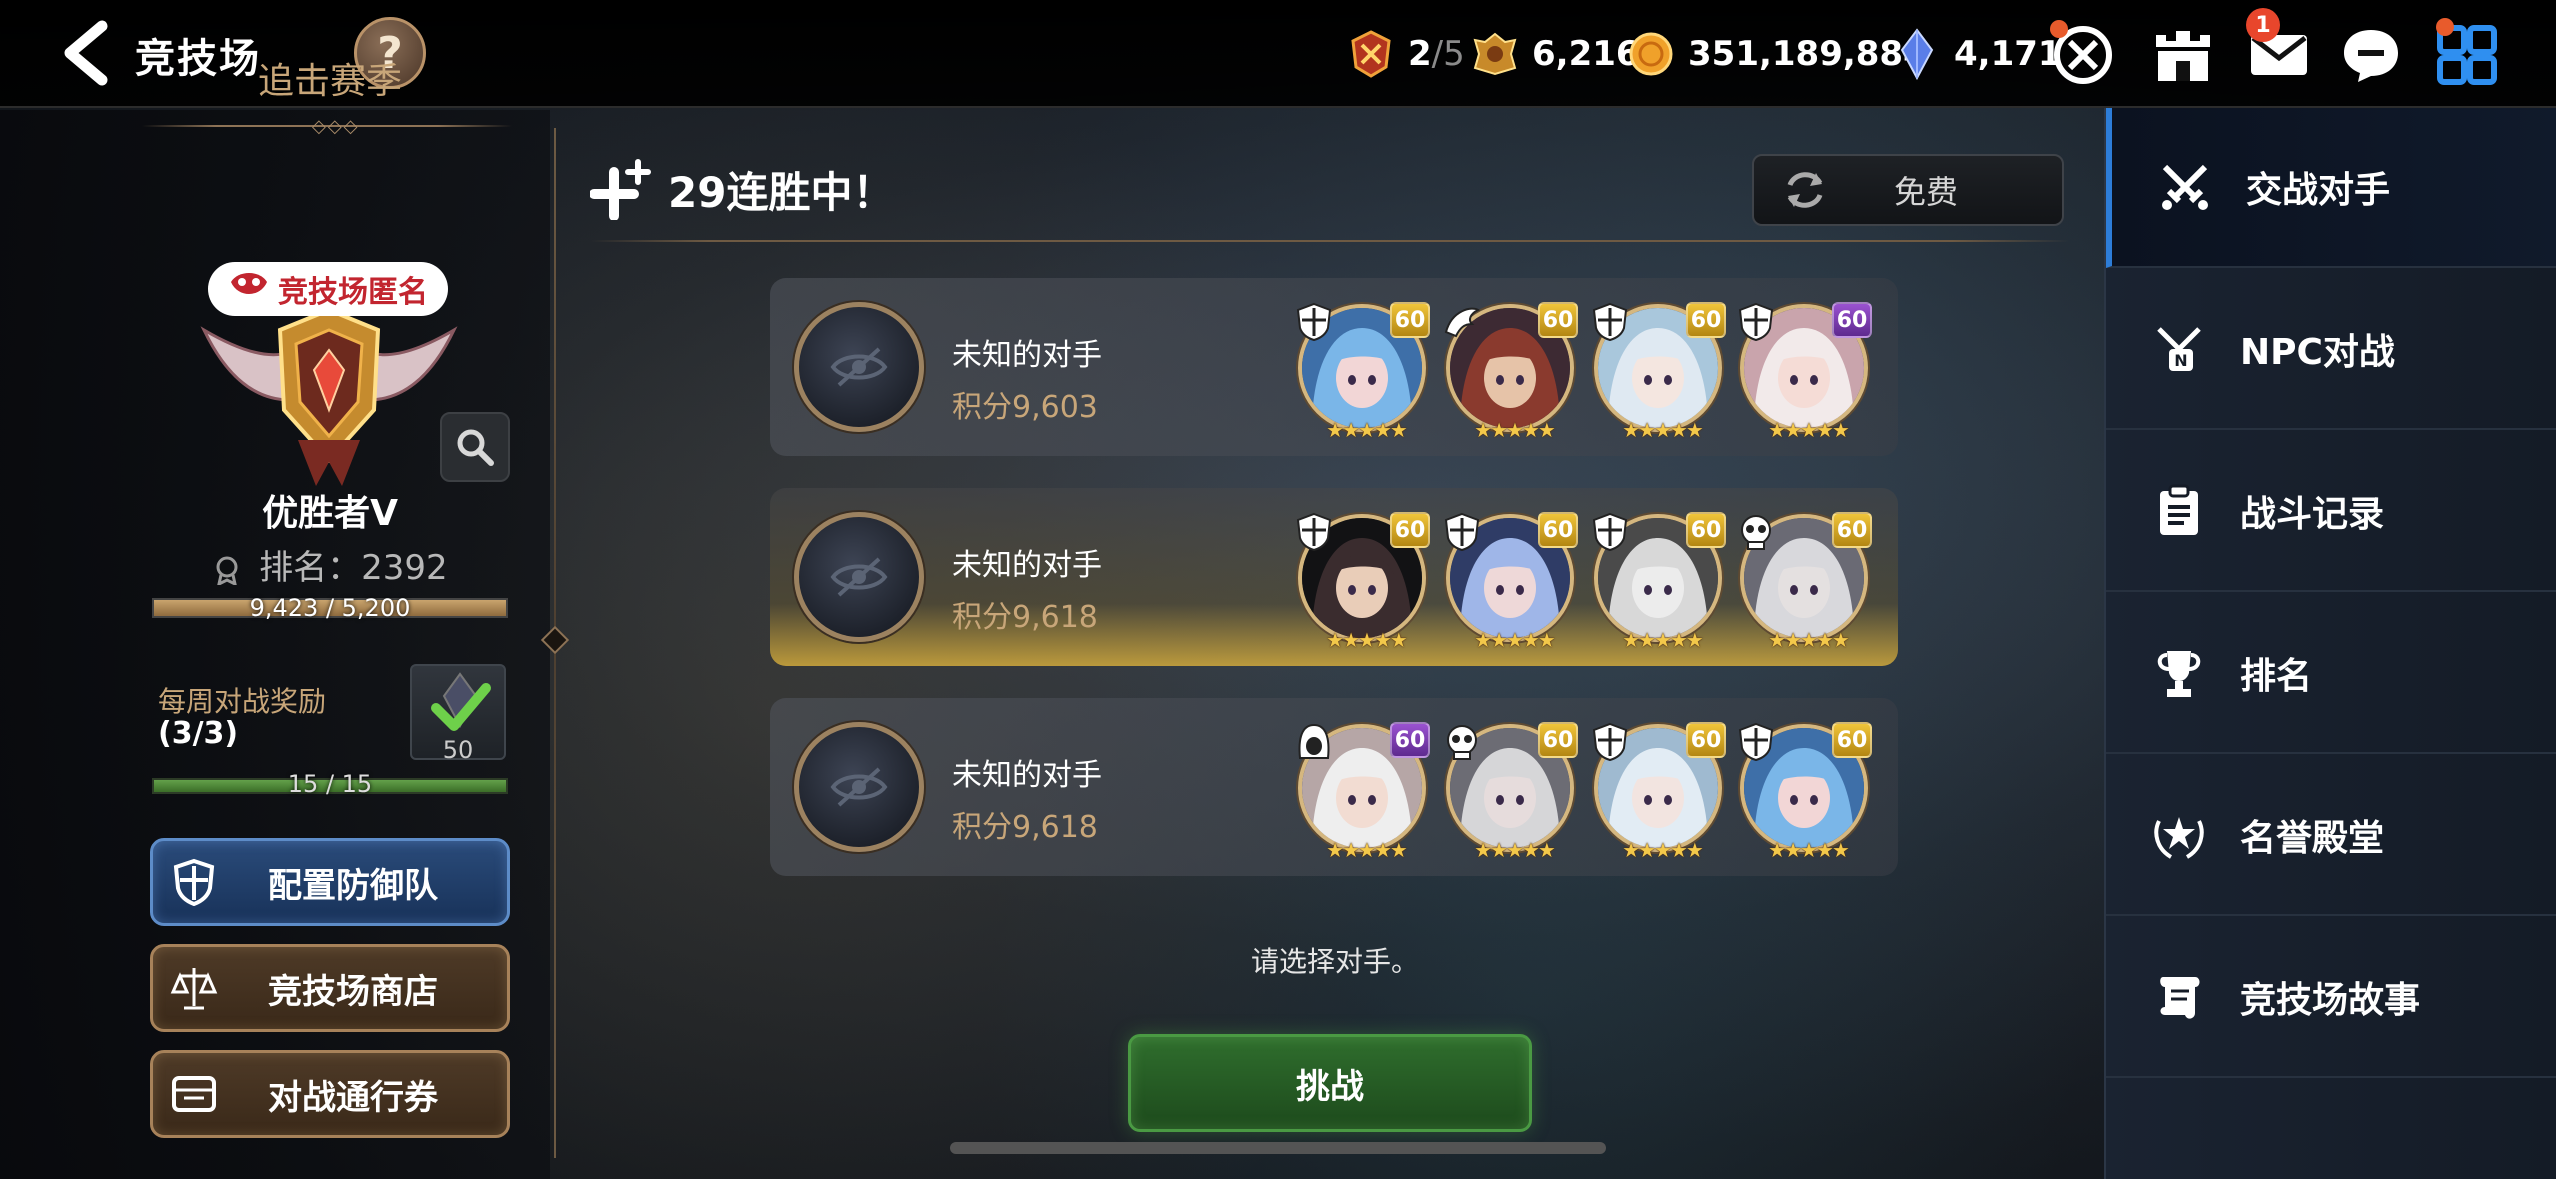 This screenshot has width=2556, height=1179. I want to click on rank-tier: 优胜者V, so click(330, 513).